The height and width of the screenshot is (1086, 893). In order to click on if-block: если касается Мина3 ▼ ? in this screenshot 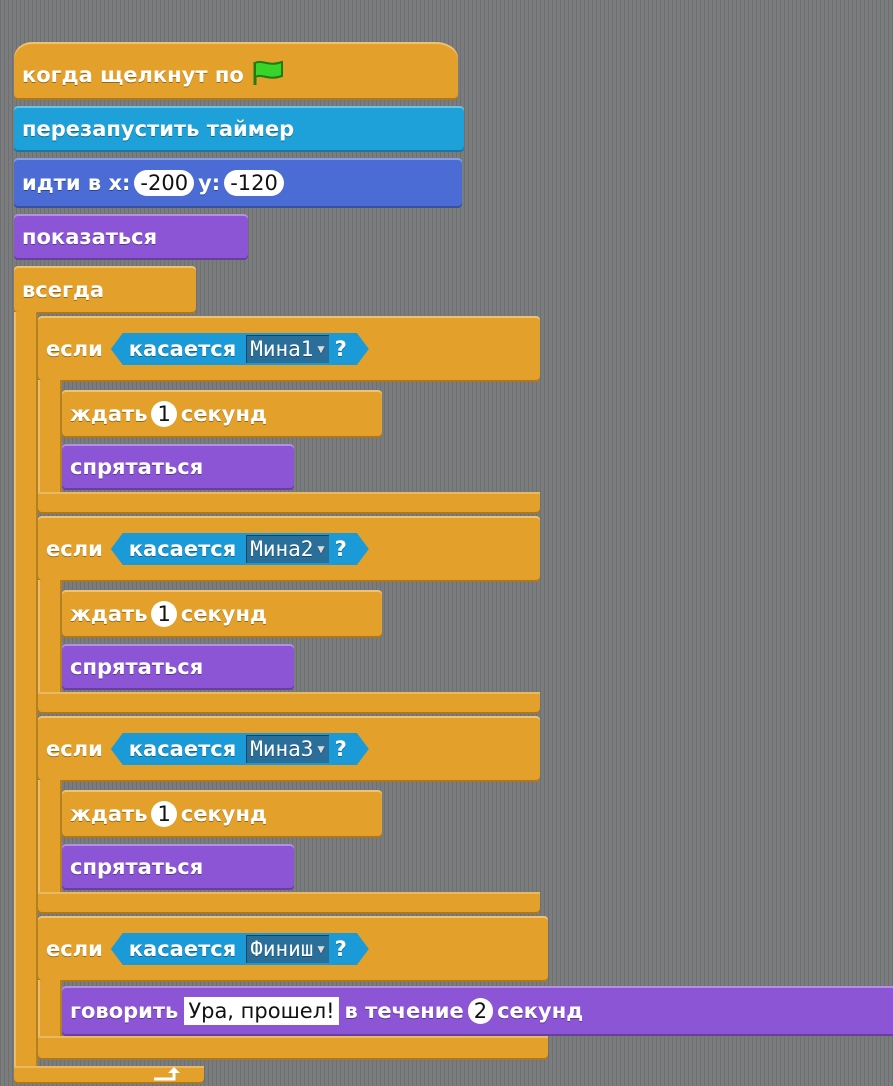, I will do `click(289, 749)`.